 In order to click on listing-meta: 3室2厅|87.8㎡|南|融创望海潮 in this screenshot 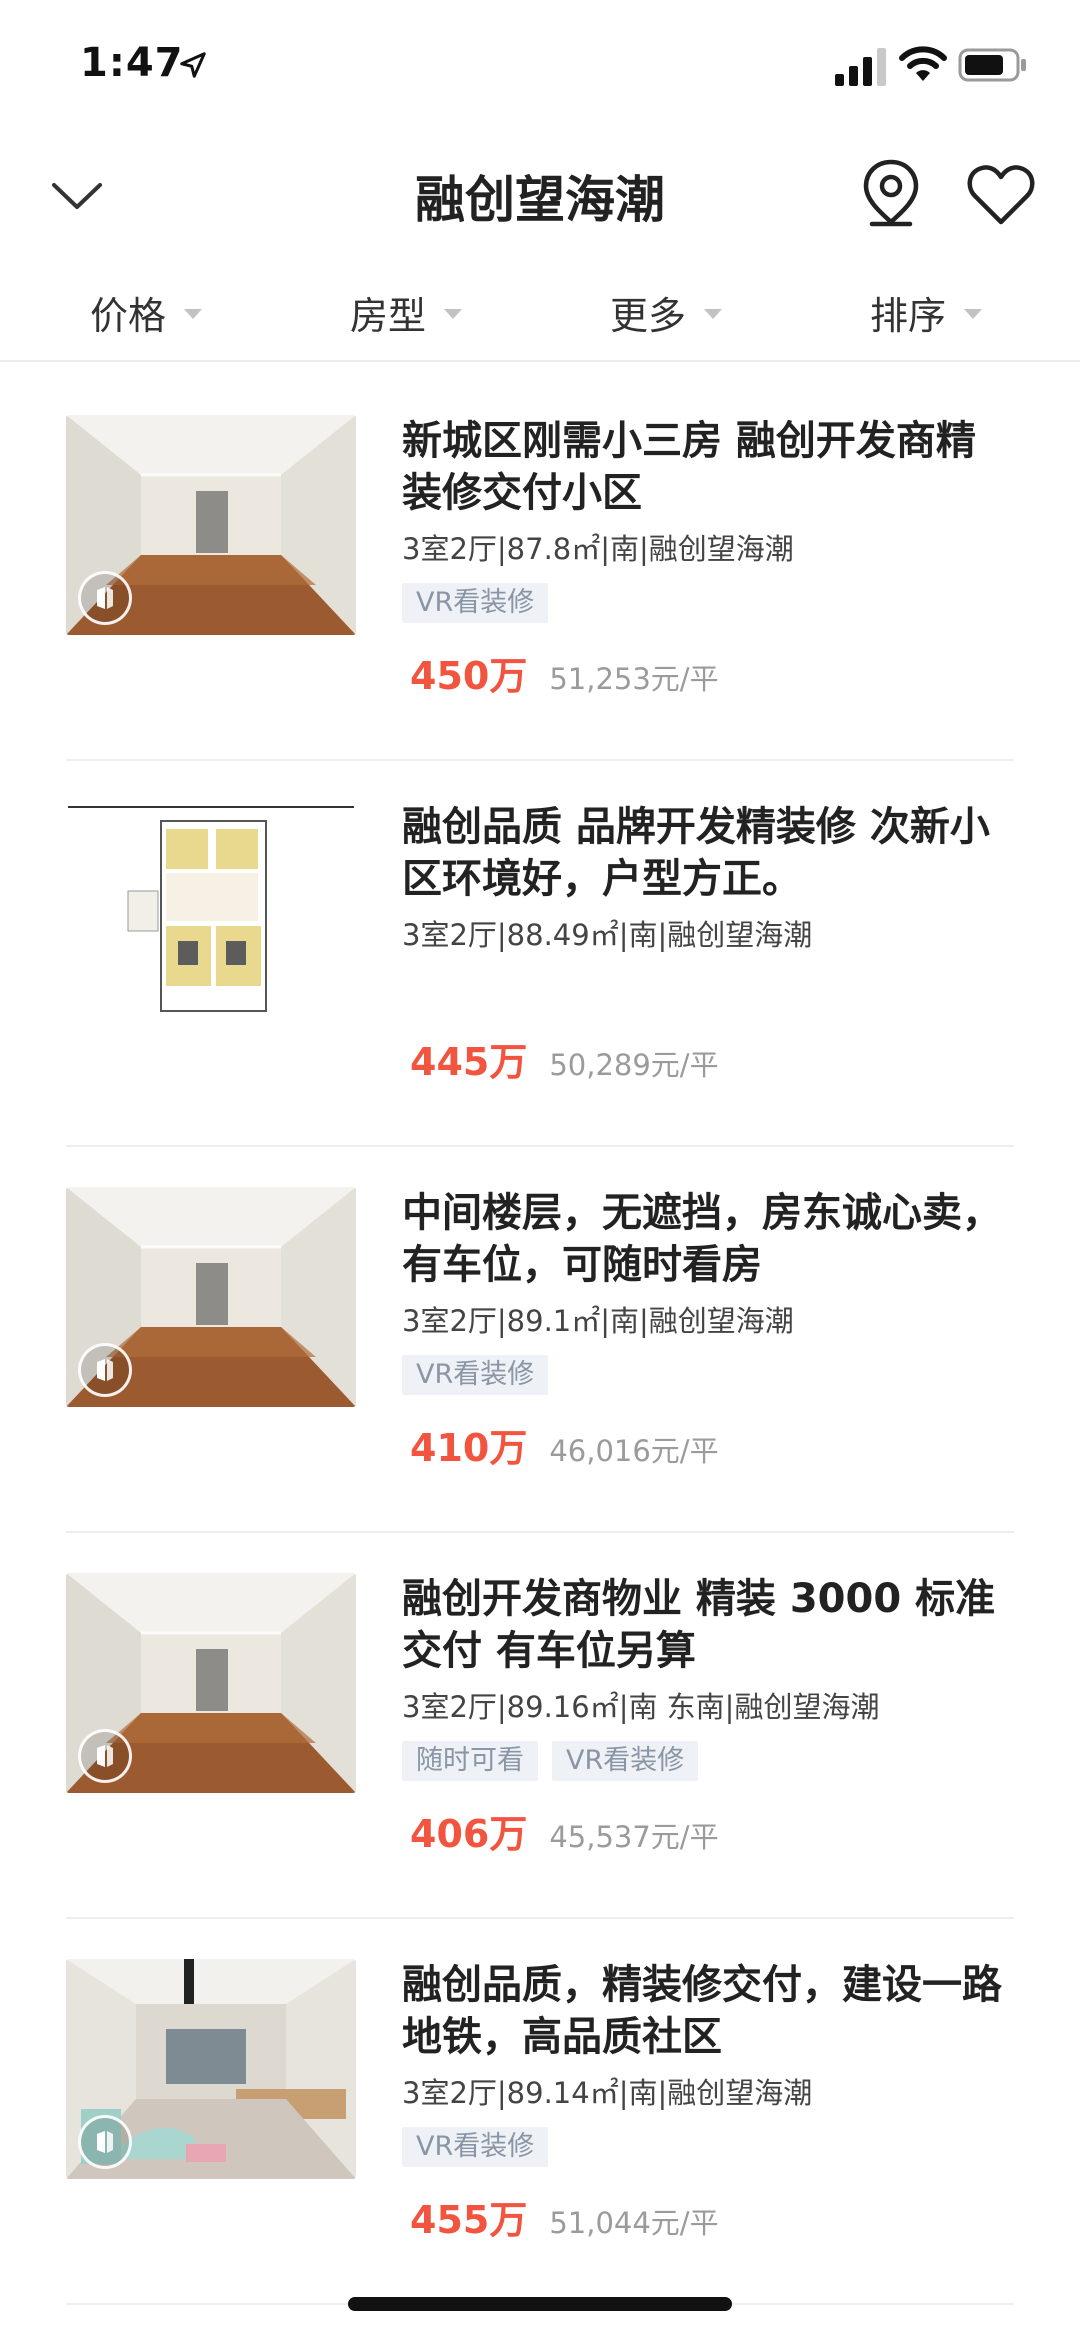, I will do `click(598, 549)`.